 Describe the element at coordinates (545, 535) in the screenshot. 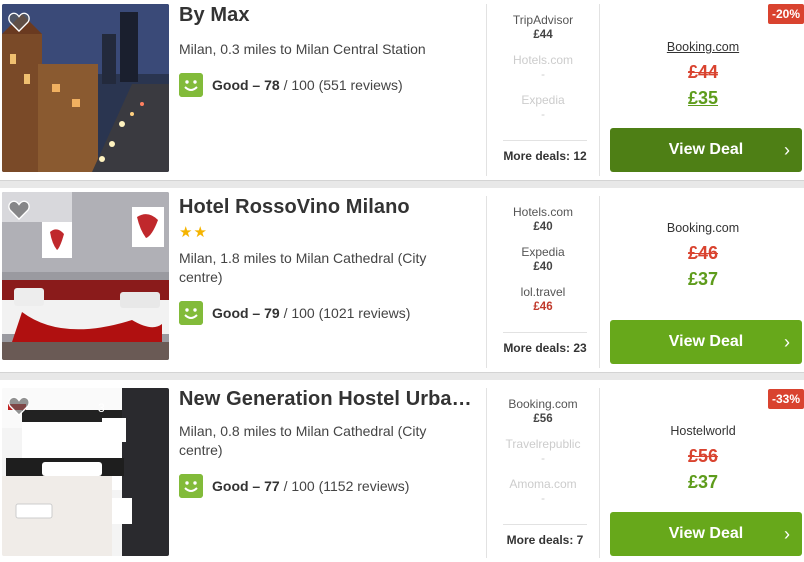

I see `more-deals-link: More deals: 7` at that location.